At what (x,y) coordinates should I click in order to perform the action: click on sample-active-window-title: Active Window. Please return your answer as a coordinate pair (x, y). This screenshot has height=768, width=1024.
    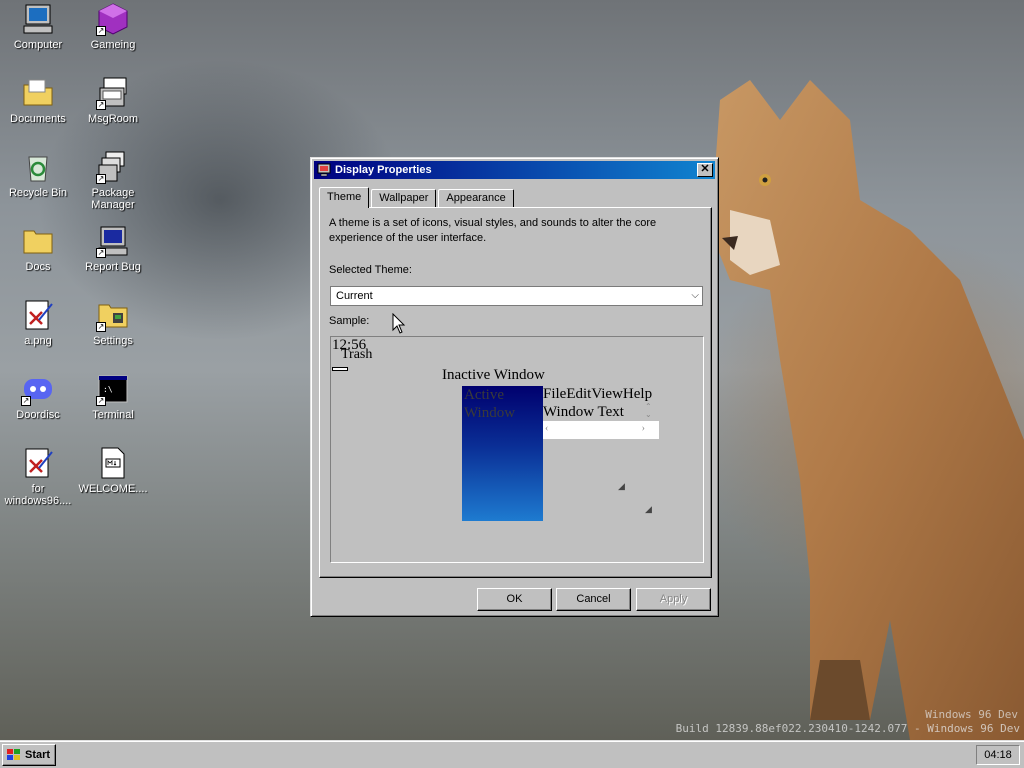
    Looking at the image, I should click on (502, 453).